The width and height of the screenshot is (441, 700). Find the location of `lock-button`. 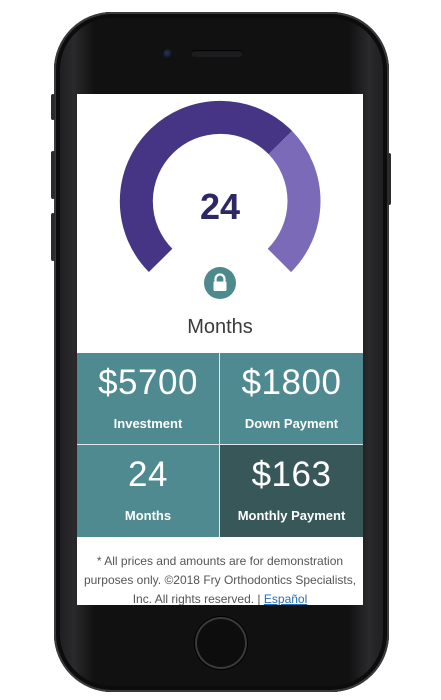

lock-button is located at coordinates (220, 283).